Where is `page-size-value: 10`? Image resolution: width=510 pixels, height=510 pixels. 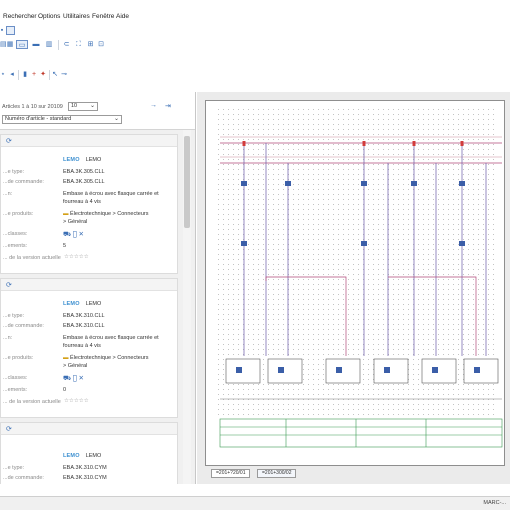 page-size-value: 10 is located at coordinates (74, 106).